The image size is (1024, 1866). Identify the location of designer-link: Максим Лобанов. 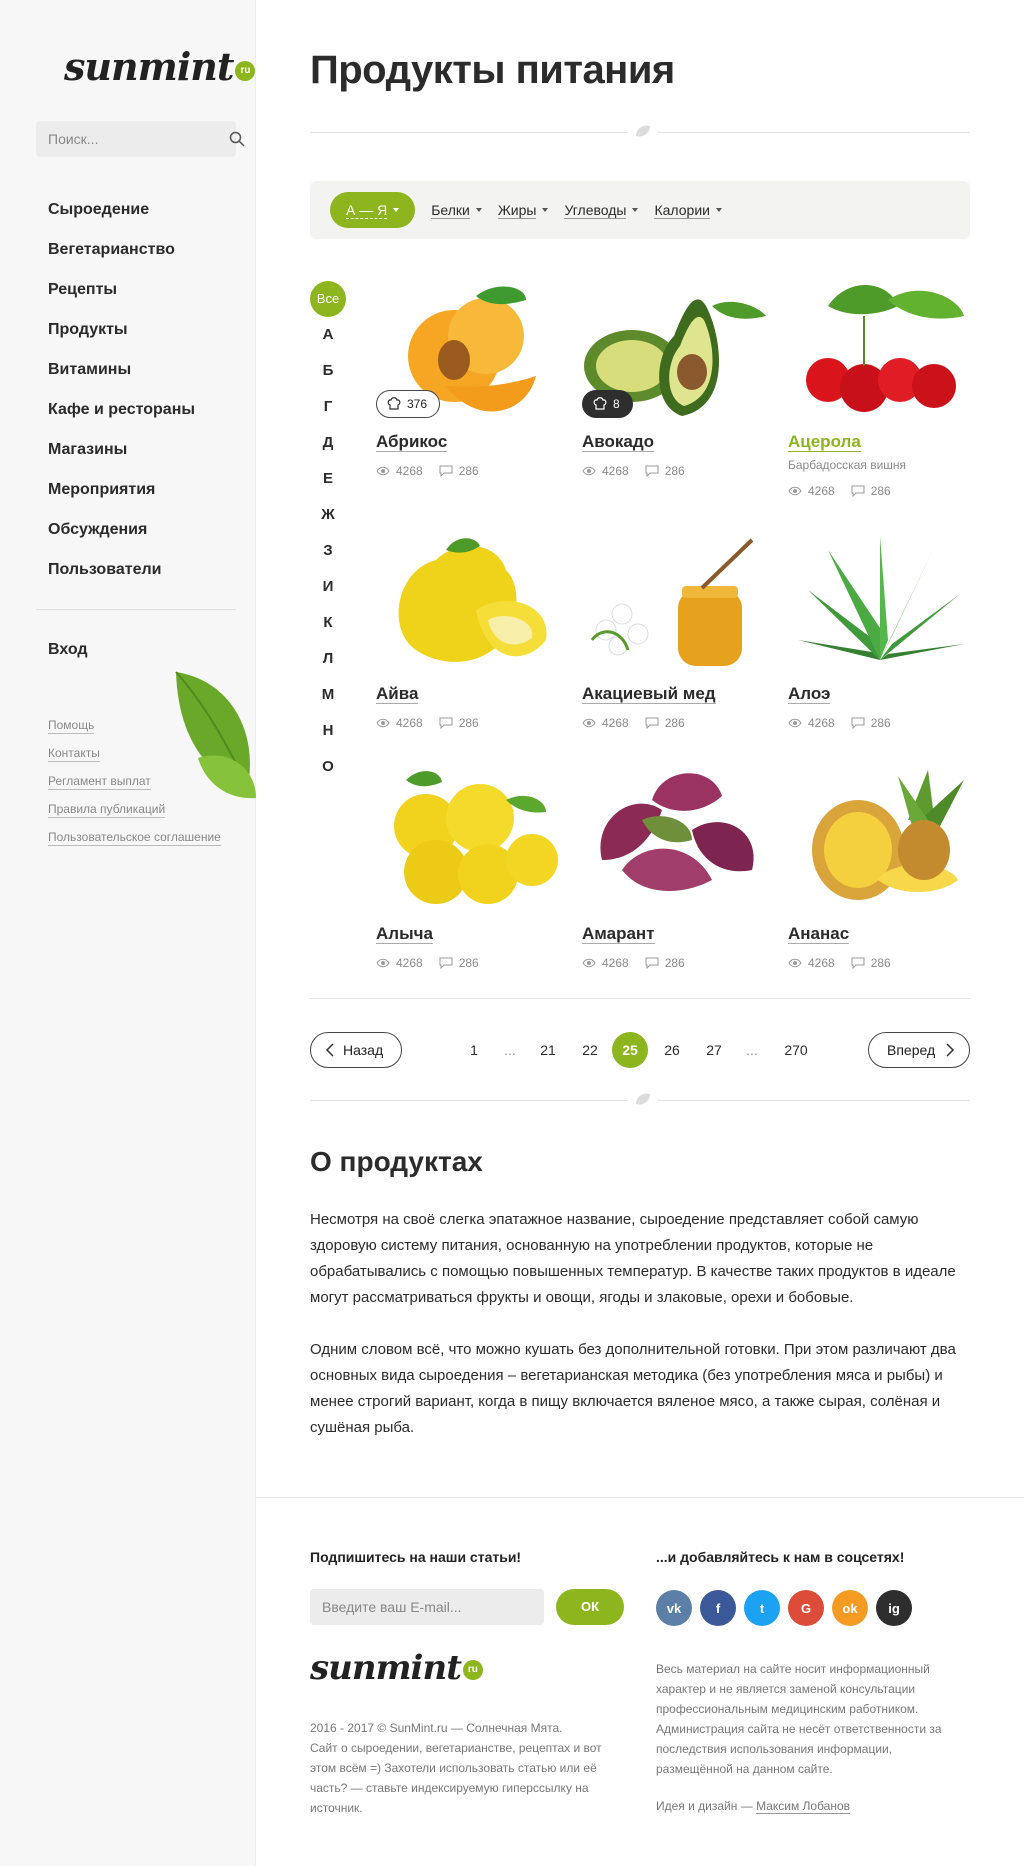
(803, 1806).